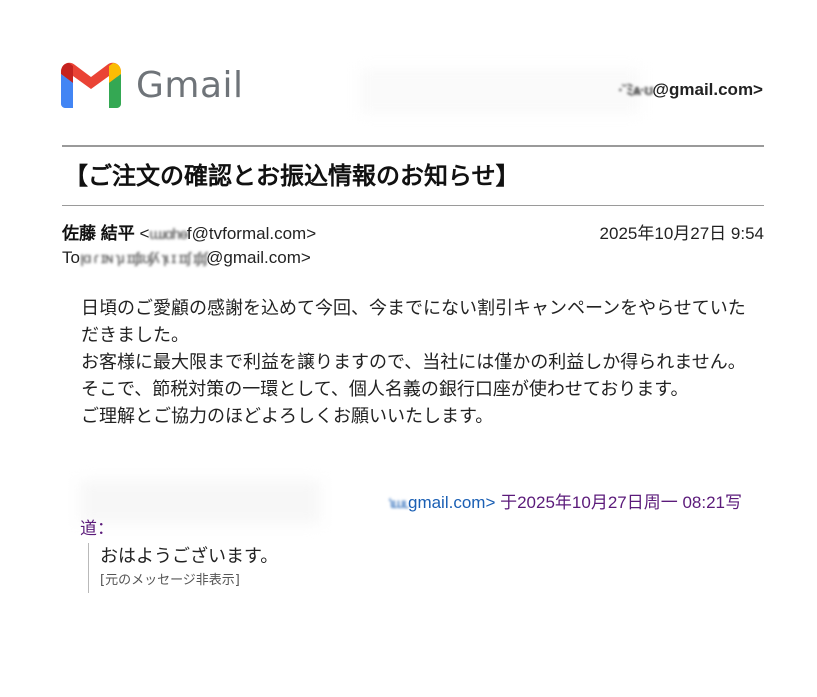  What do you see at coordinates (142, 233) in the screenshot?
I see `sender-email-open: <` at bounding box center [142, 233].